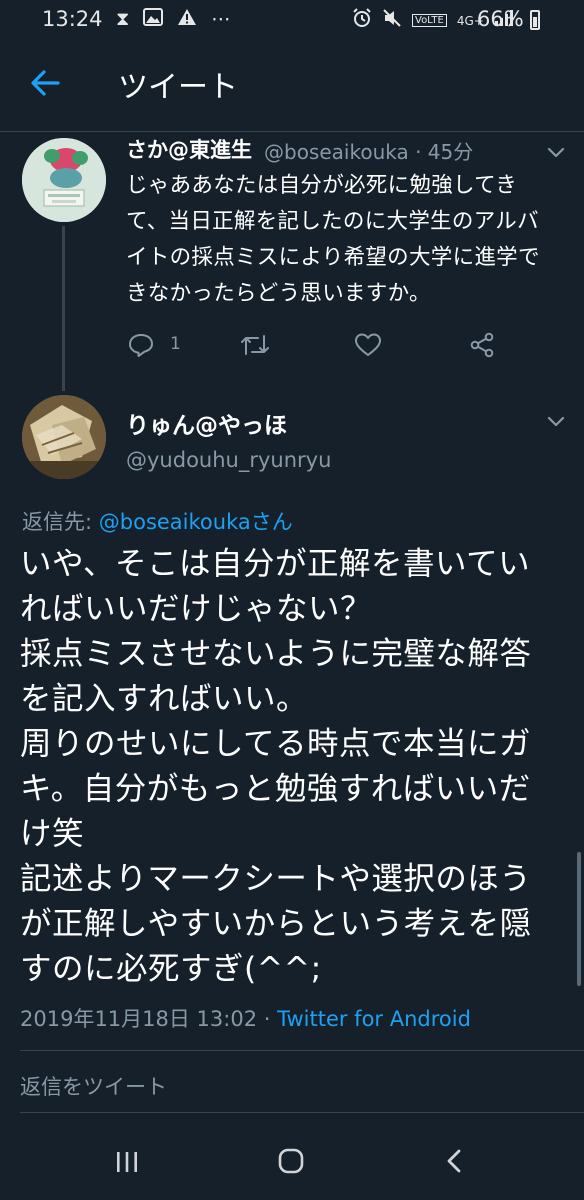 The width and height of the screenshot is (584, 1200). I want to click on author-handle: @yudouhu_ryunryu, so click(229, 460).